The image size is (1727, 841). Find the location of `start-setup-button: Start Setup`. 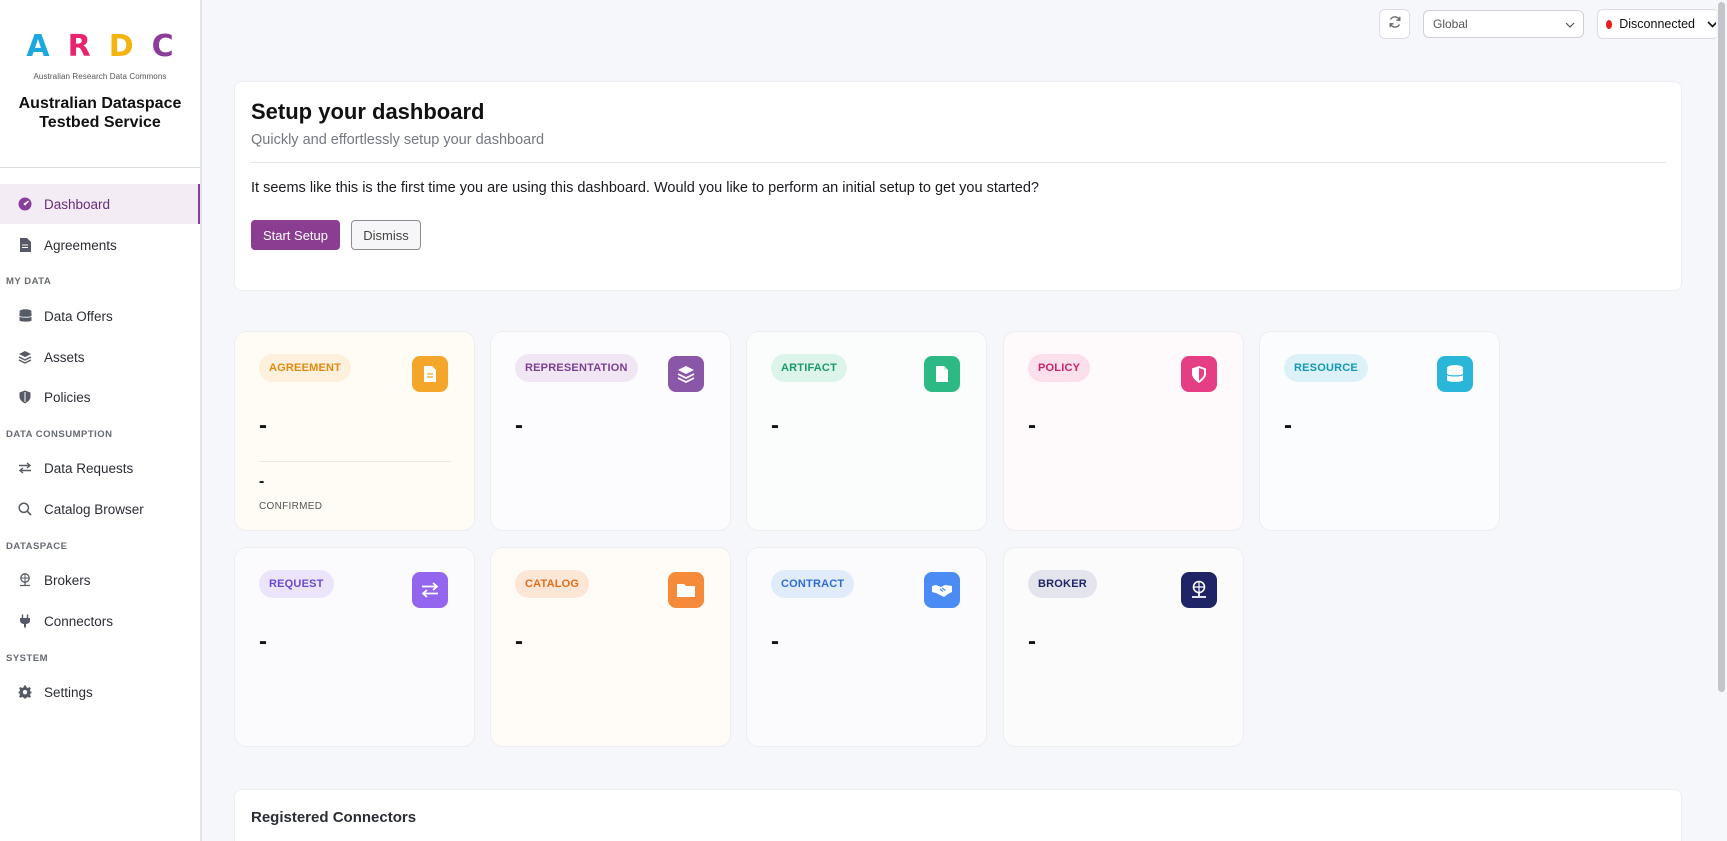

start-setup-button: Start Setup is located at coordinates (295, 235).